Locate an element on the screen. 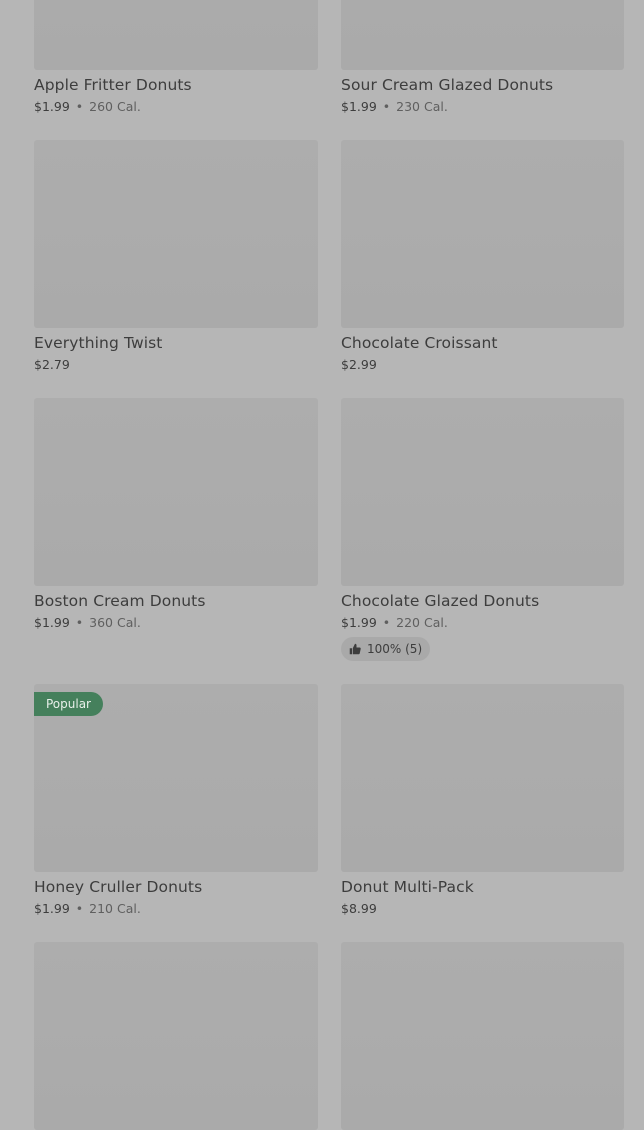 The height and width of the screenshot is (1130, 644). rating-badge: 100% (5) is located at coordinates (386, 649).